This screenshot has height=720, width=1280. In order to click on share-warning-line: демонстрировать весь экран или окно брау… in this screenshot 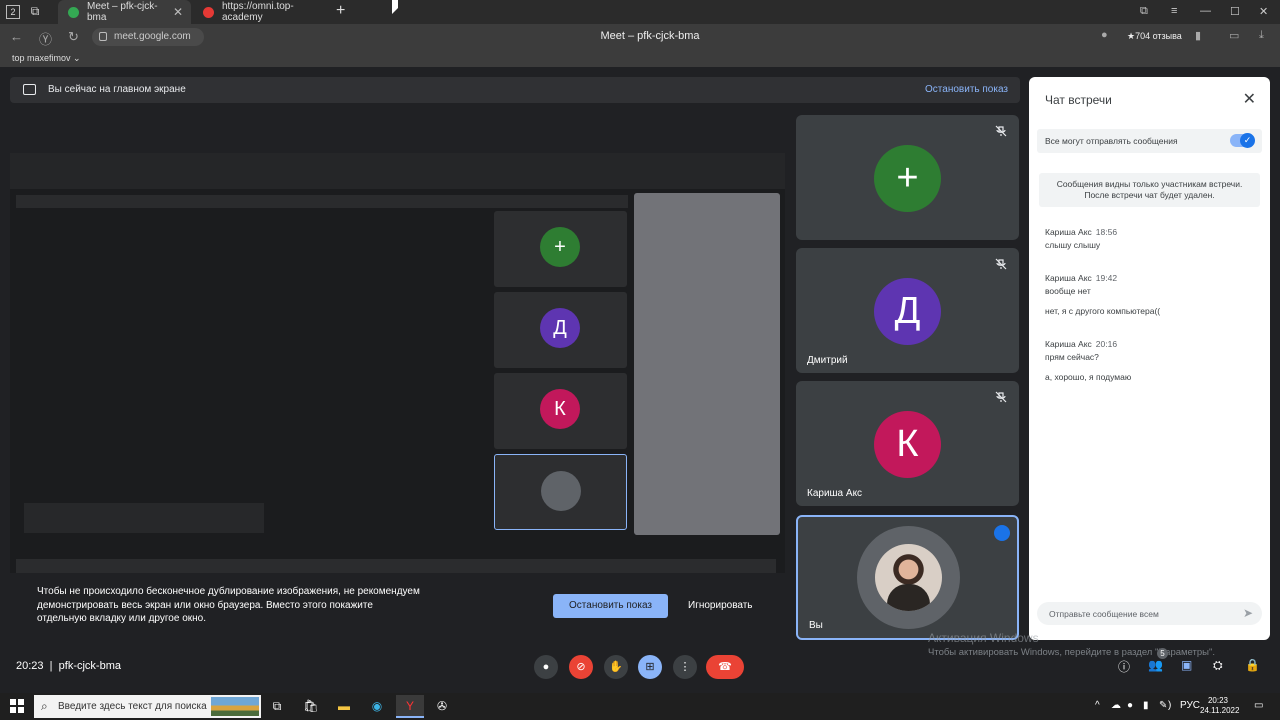, I will do `click(205, 605)`.